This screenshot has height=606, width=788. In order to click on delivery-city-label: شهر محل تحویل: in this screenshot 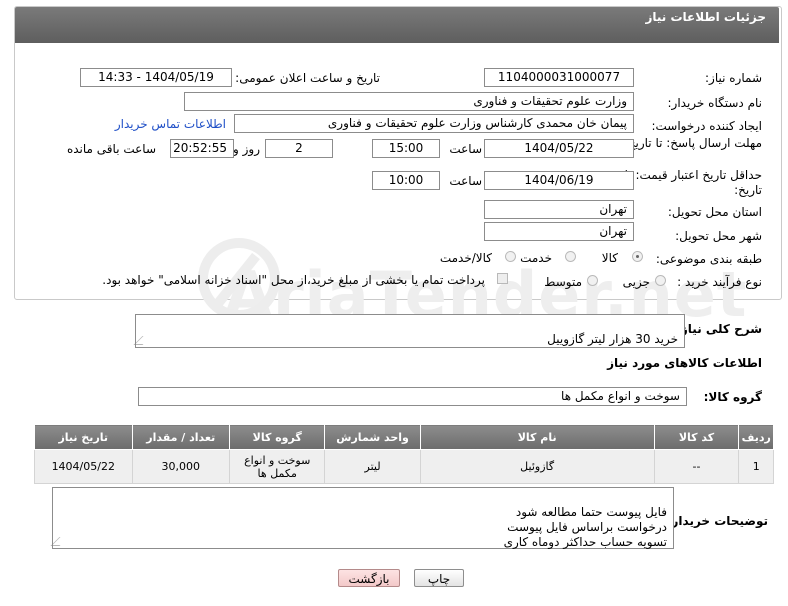, I will do `click(718, 236)`.